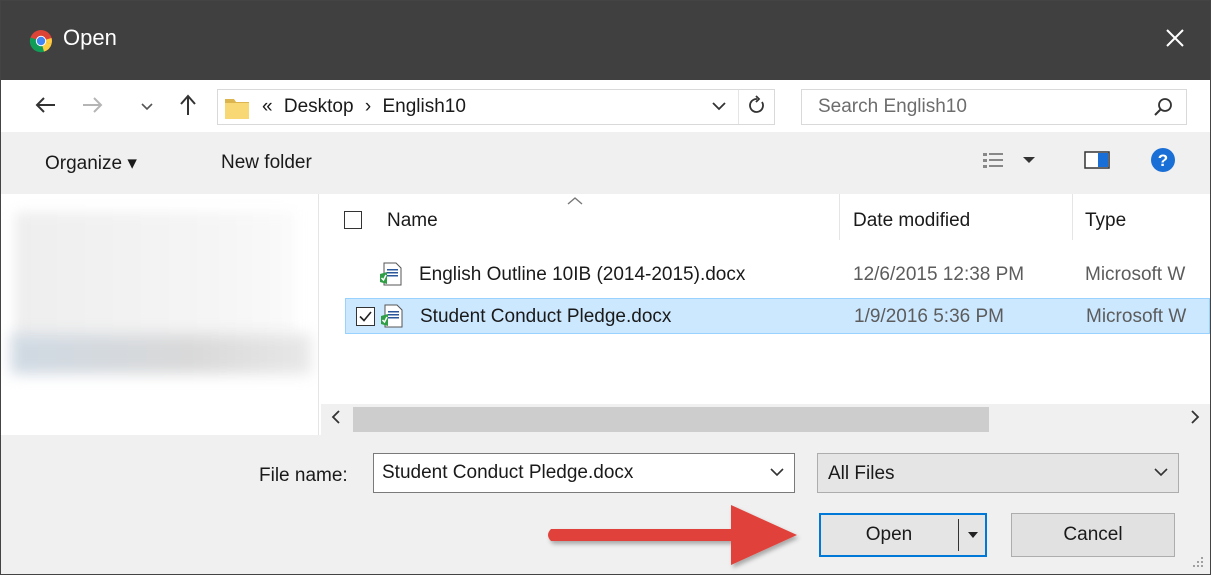  I want to click on caret-down-icon, so click(973, 535).